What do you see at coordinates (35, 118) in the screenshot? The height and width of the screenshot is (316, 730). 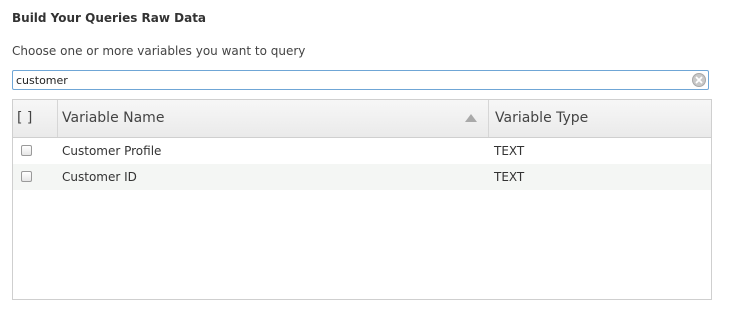 I see `select-all-header: [ ]` at bounding box center [35, 118].